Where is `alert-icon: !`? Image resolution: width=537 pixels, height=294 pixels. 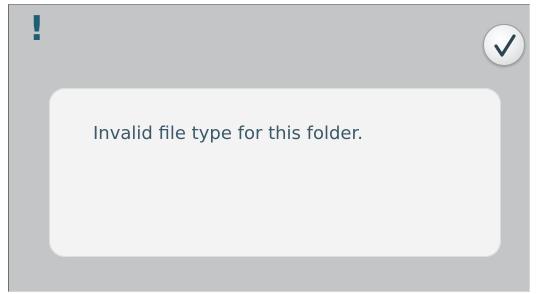
alert-icon: ! is located at coordinates (37, 29).